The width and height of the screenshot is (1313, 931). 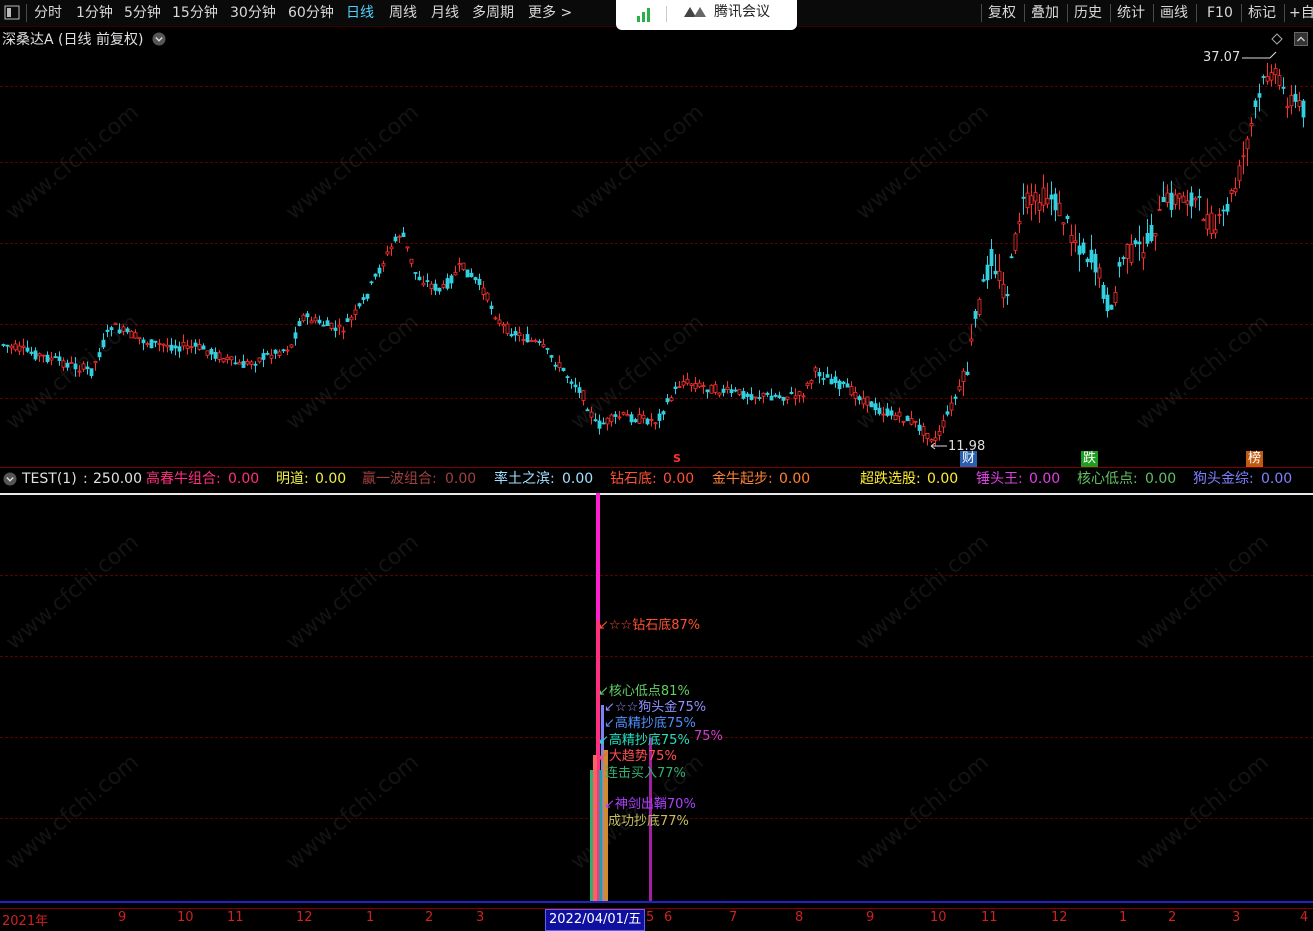 I want to click on mark-button: 标记, so click(x=1262, y=13).